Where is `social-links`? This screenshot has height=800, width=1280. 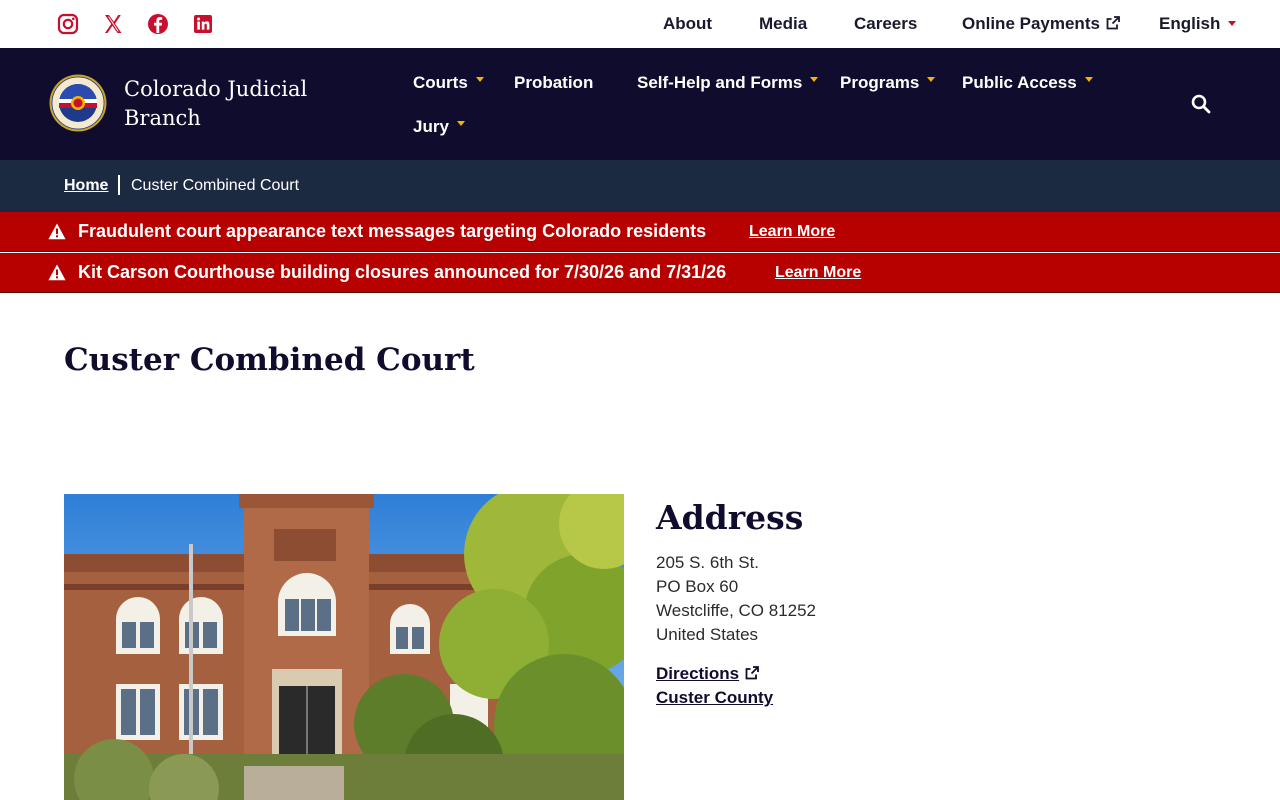 social-links is located at coordinates (146, 24).